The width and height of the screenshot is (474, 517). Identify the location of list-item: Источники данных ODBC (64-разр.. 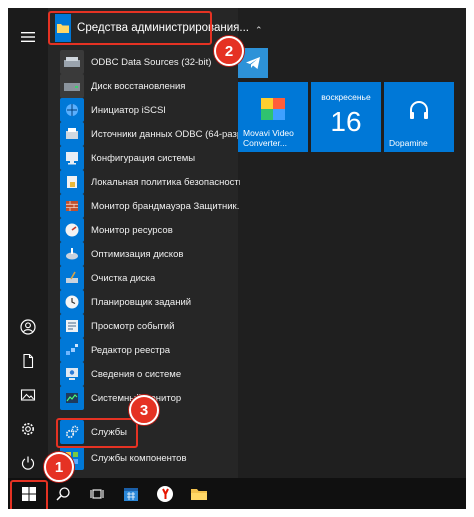
(150, 134).